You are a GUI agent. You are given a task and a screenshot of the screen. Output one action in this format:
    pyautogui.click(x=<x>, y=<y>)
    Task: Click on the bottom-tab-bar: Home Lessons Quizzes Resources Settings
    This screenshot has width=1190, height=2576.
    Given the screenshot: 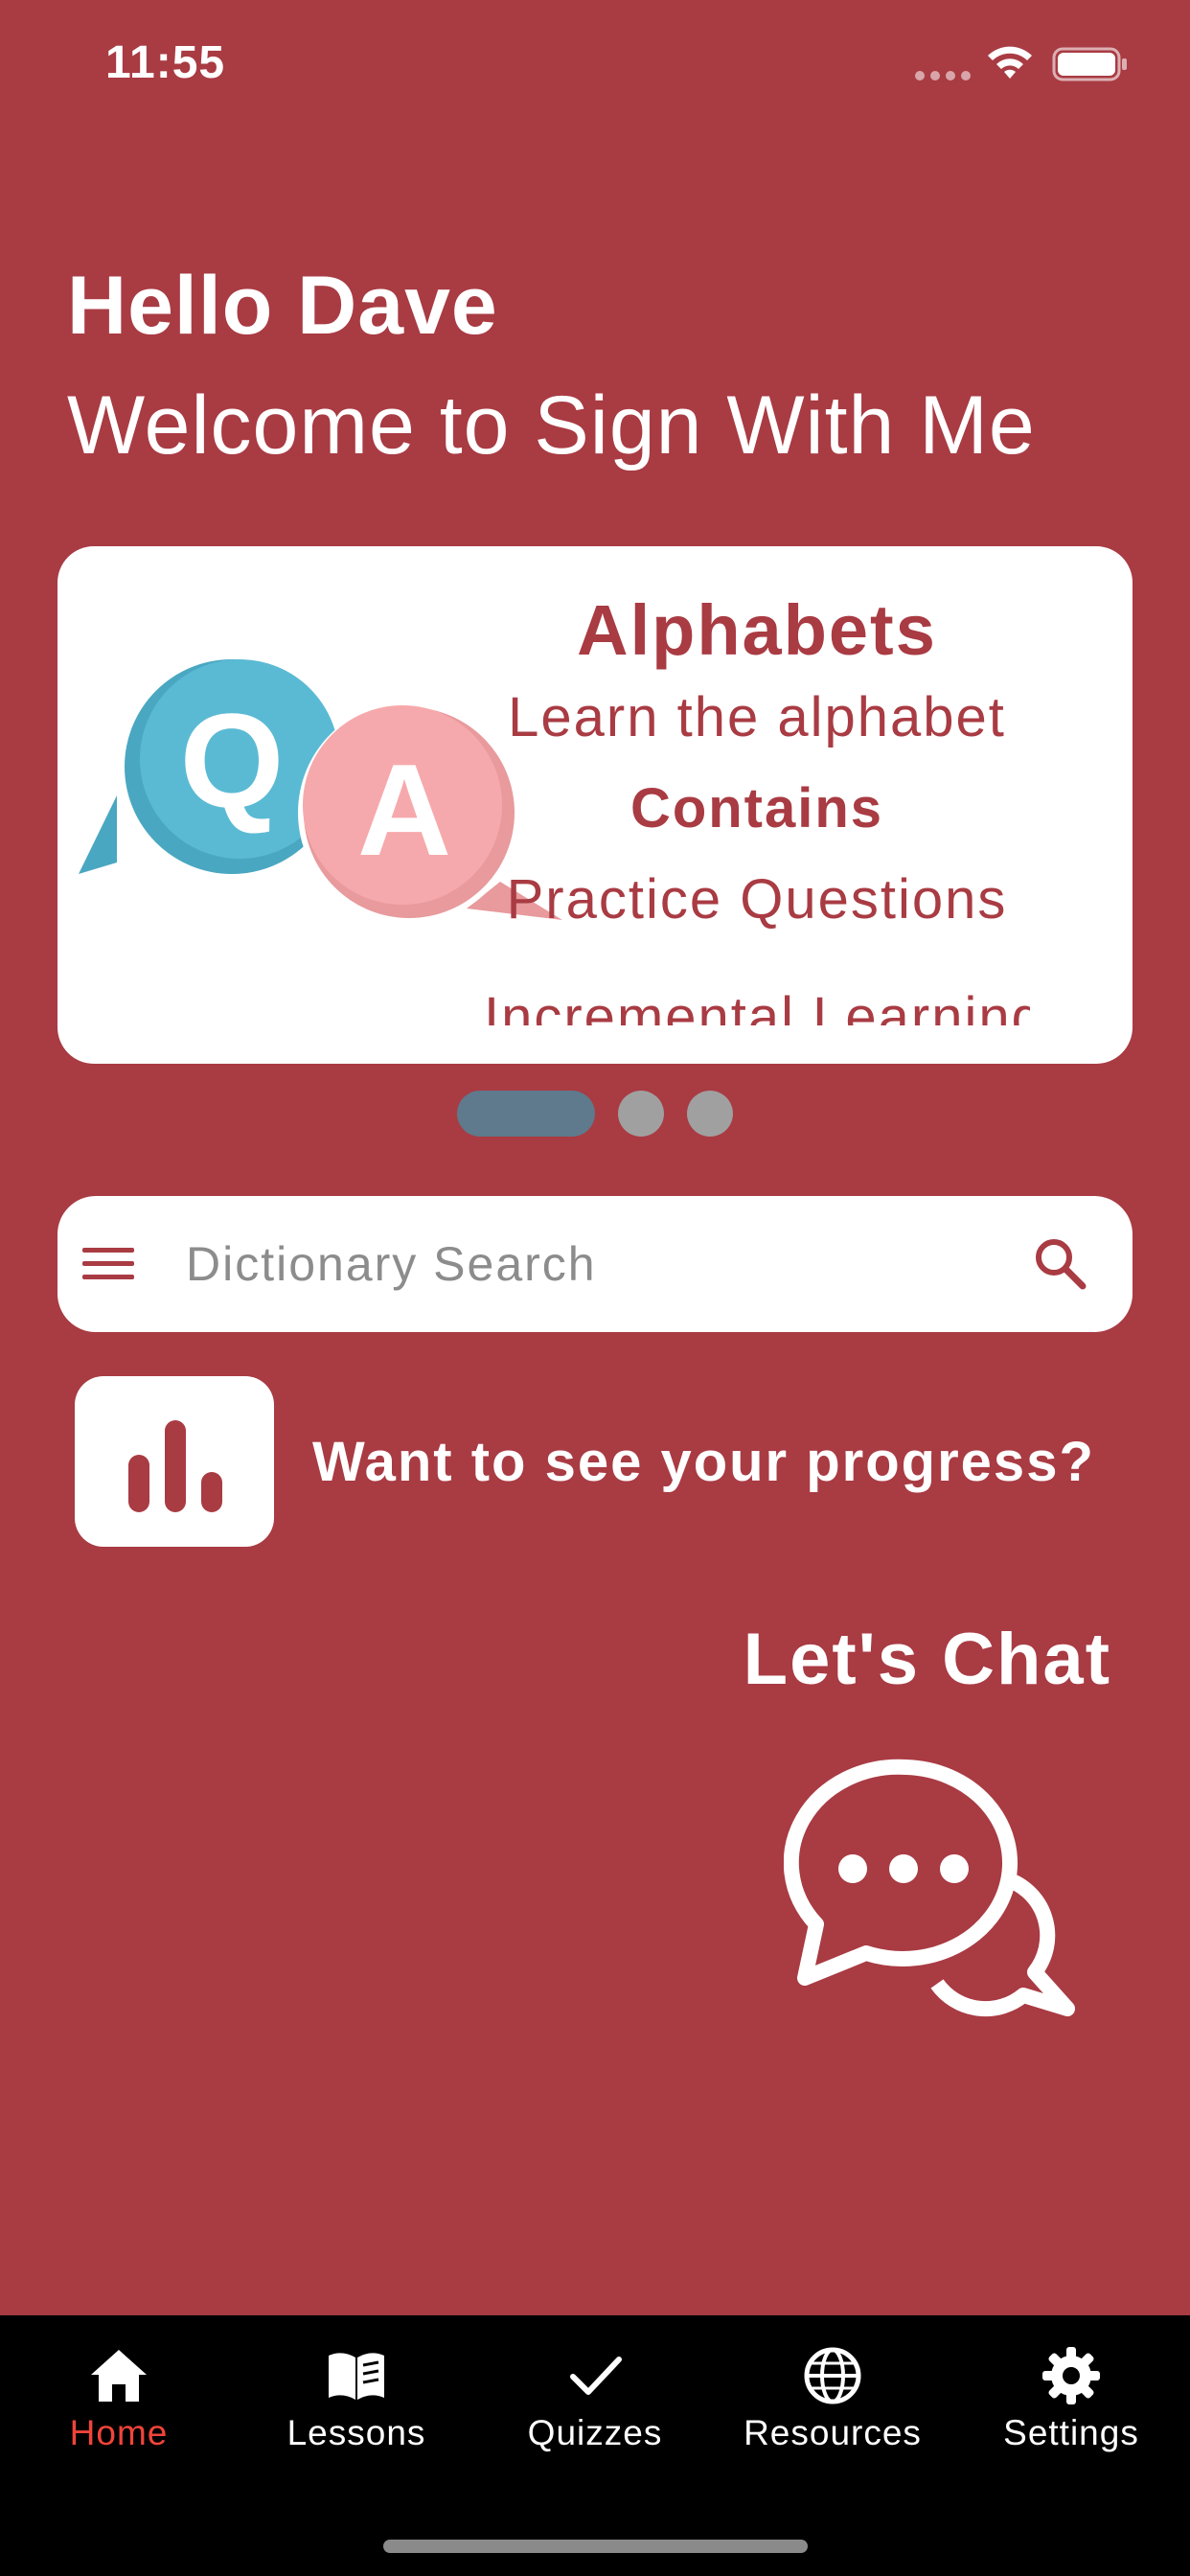 What is the action you would take?
    pyautogui.click(x=595, y=2445)
    